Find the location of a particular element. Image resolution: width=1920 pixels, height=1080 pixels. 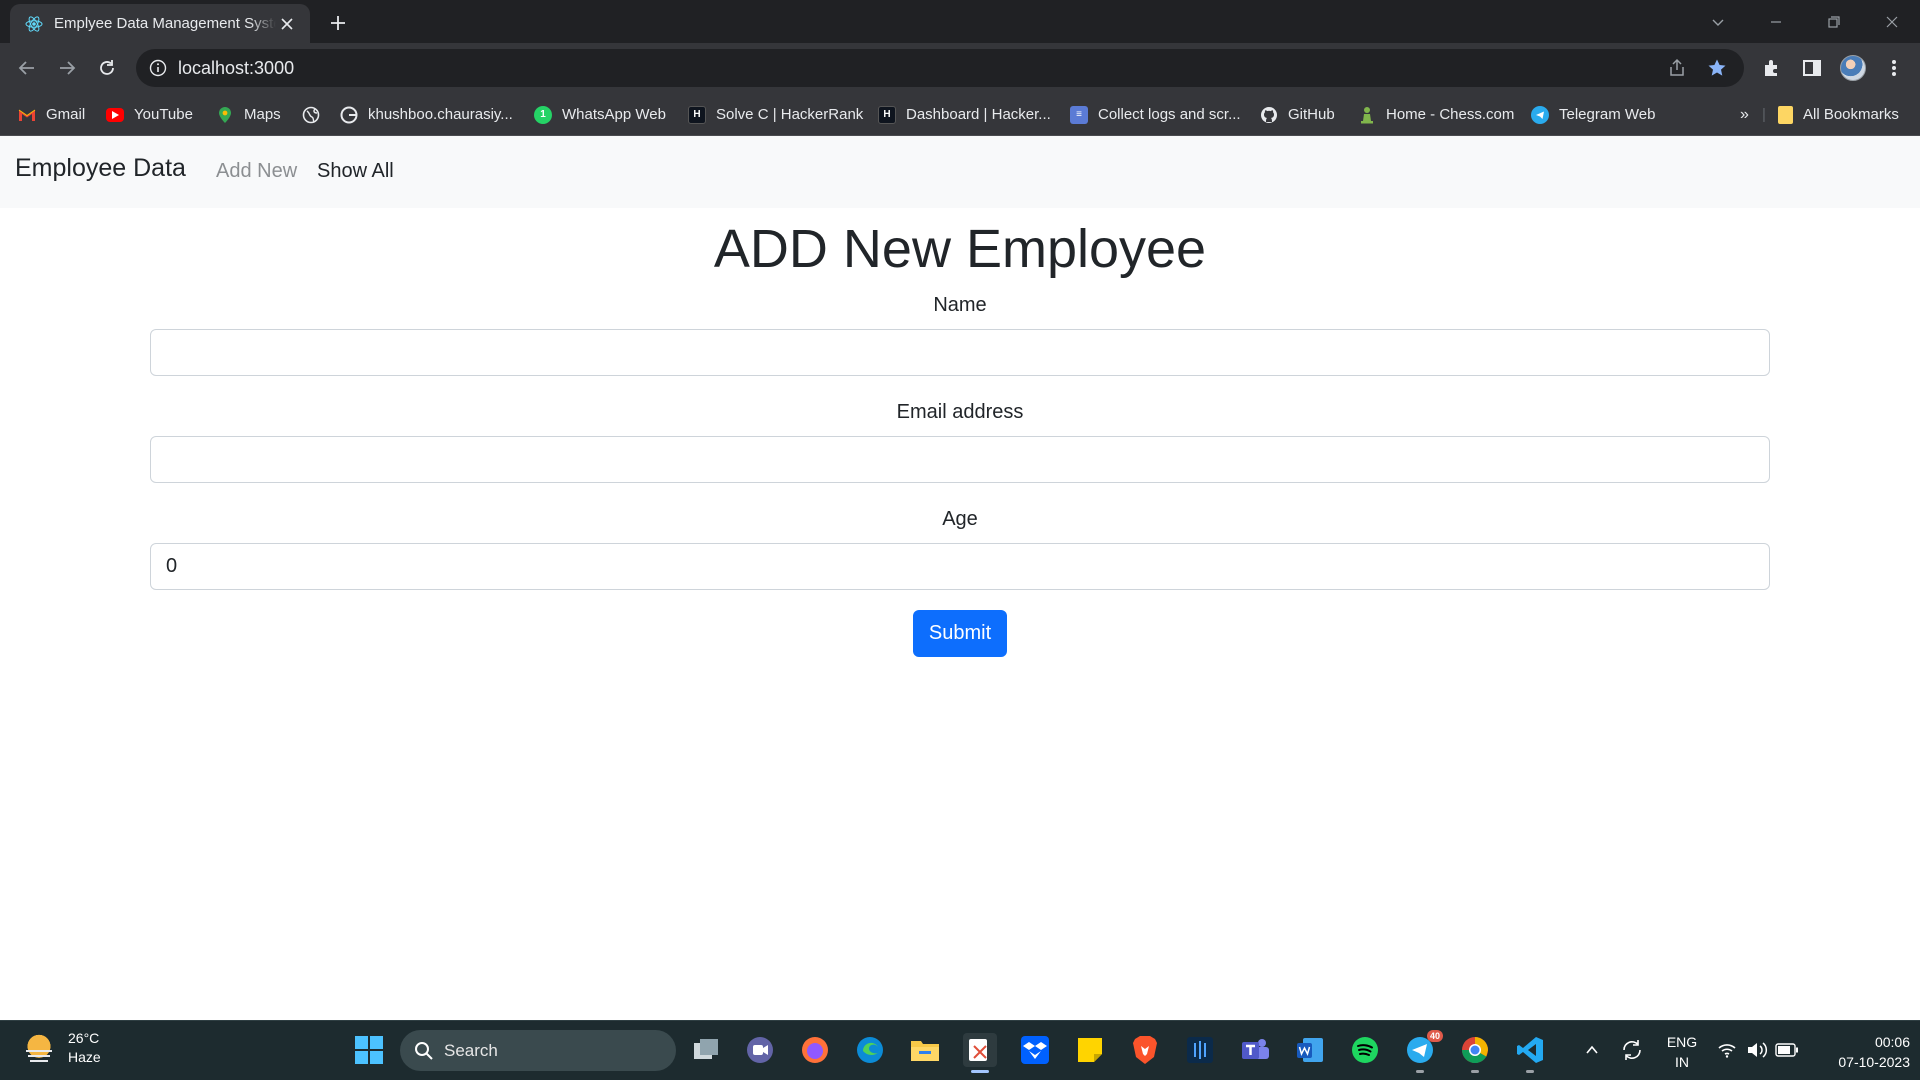

clock-time: 00:06 is located at coordinates (1892, 1042).